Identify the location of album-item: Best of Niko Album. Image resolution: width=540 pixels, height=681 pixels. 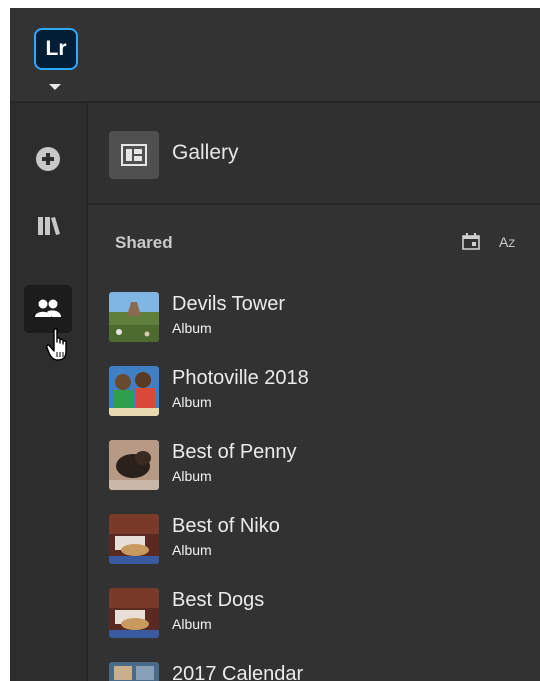
(319, 540).